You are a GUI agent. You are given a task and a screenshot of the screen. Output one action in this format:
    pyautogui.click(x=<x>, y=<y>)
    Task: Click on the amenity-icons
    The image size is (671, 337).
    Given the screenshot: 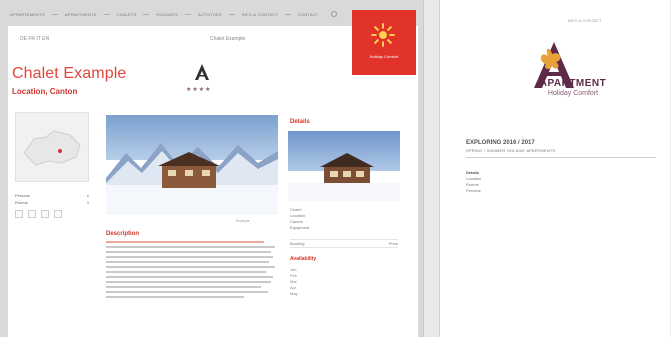 What is the action you would take?
    pyautogui.click(x=52, y=214)
    